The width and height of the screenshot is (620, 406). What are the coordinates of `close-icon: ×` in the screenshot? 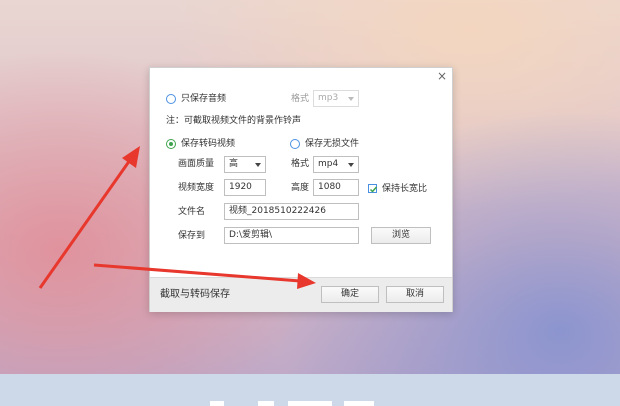 It's located at (442, 76).